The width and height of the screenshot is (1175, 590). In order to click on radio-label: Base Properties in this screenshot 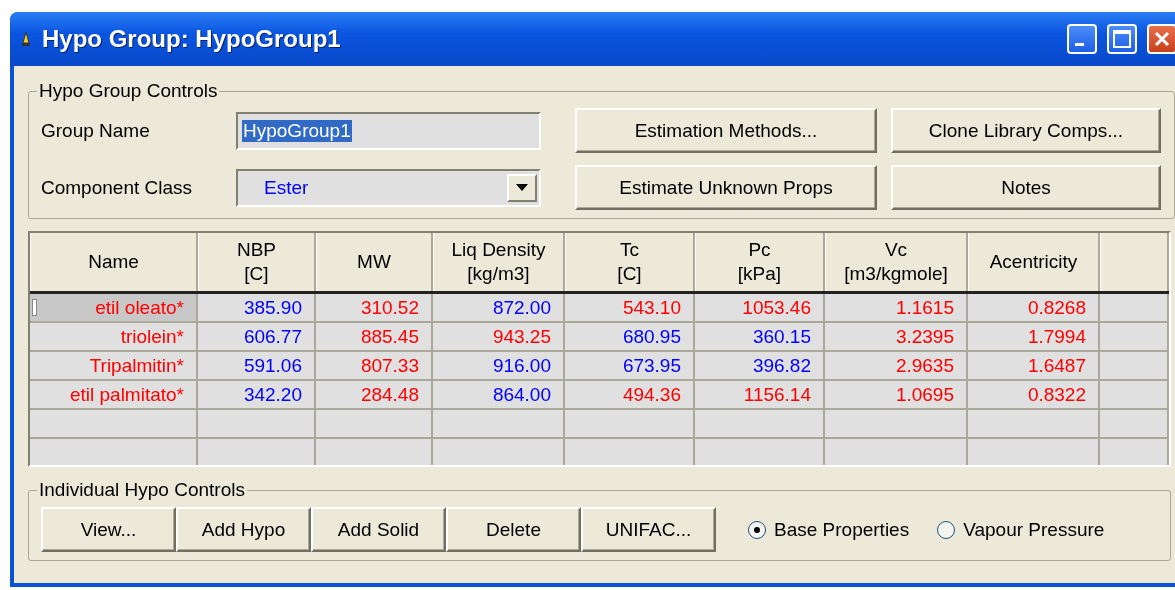, I will do `click(842, 529)`.